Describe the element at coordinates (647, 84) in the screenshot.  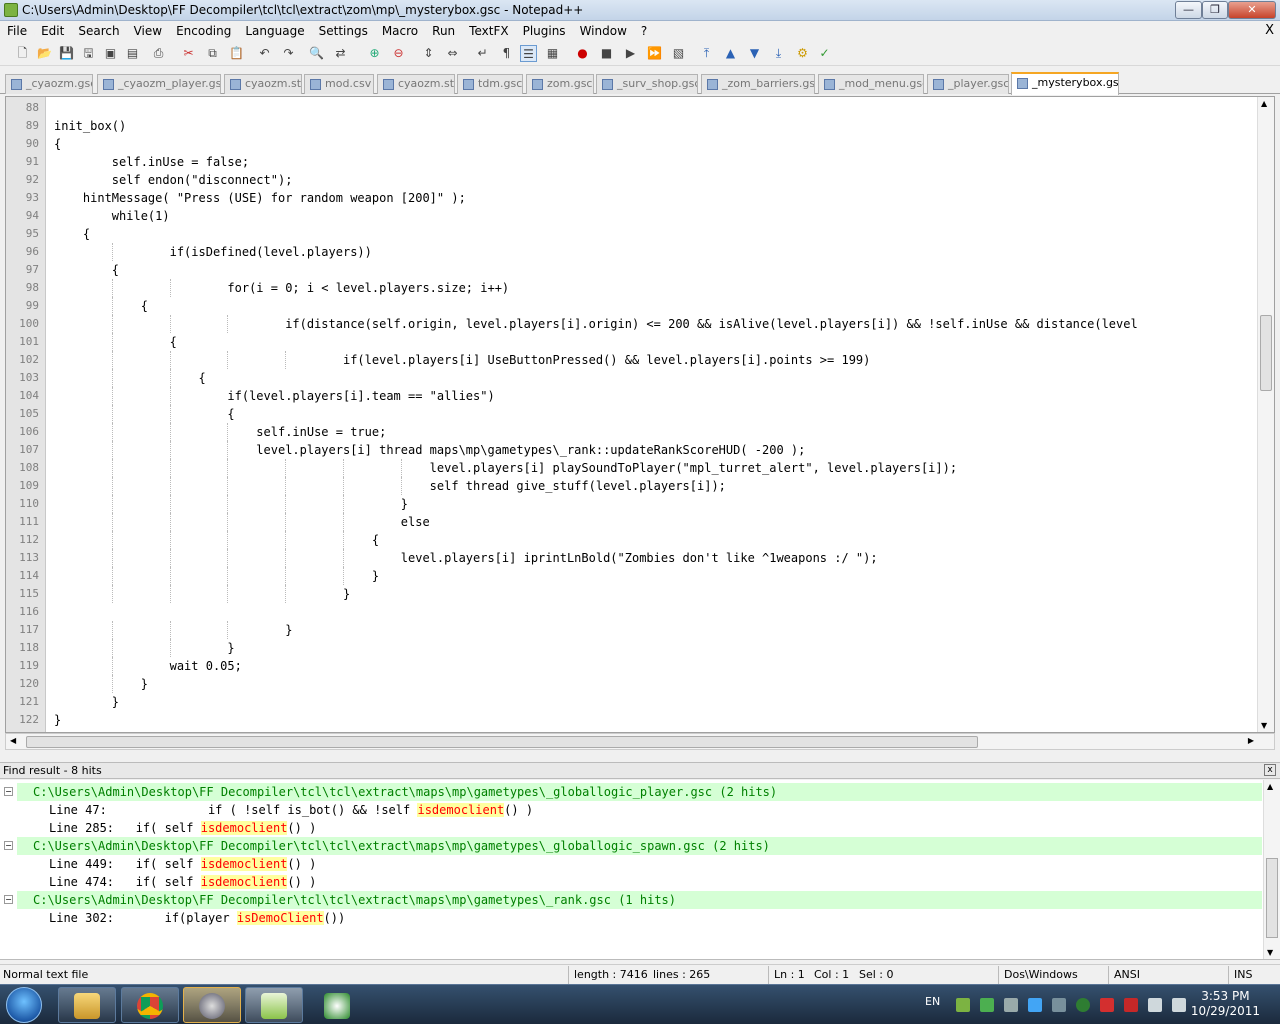
I see `tab-surv-shop-gsc: _surv_shop.gsc` at that location.